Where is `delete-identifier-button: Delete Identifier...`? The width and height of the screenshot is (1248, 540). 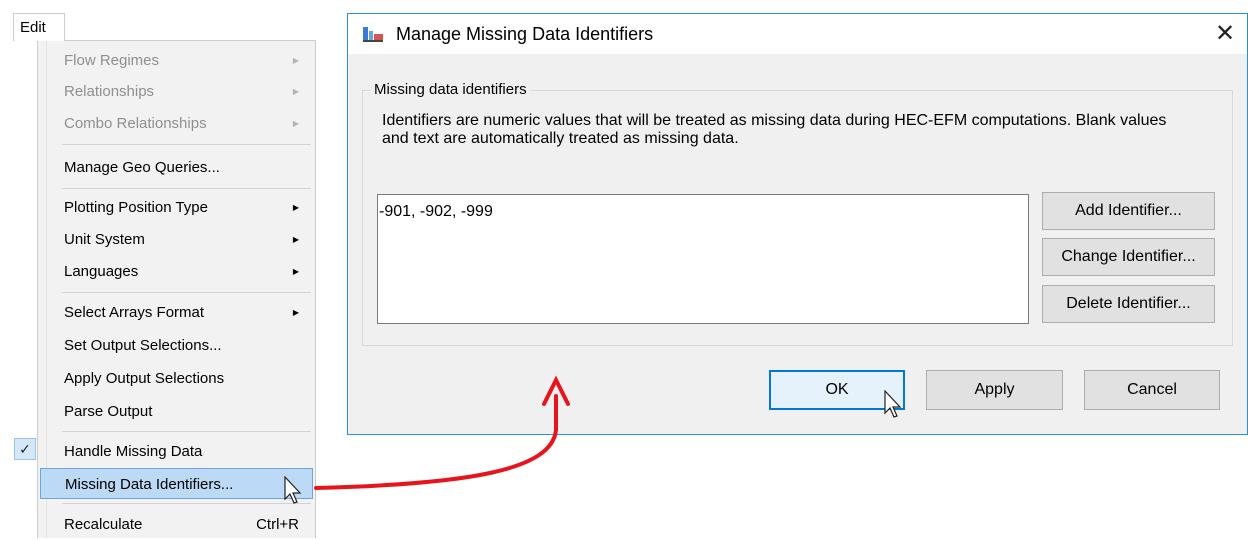 delete-identifier-button: Delete Identifier... is located at coordinates (1128, 304).